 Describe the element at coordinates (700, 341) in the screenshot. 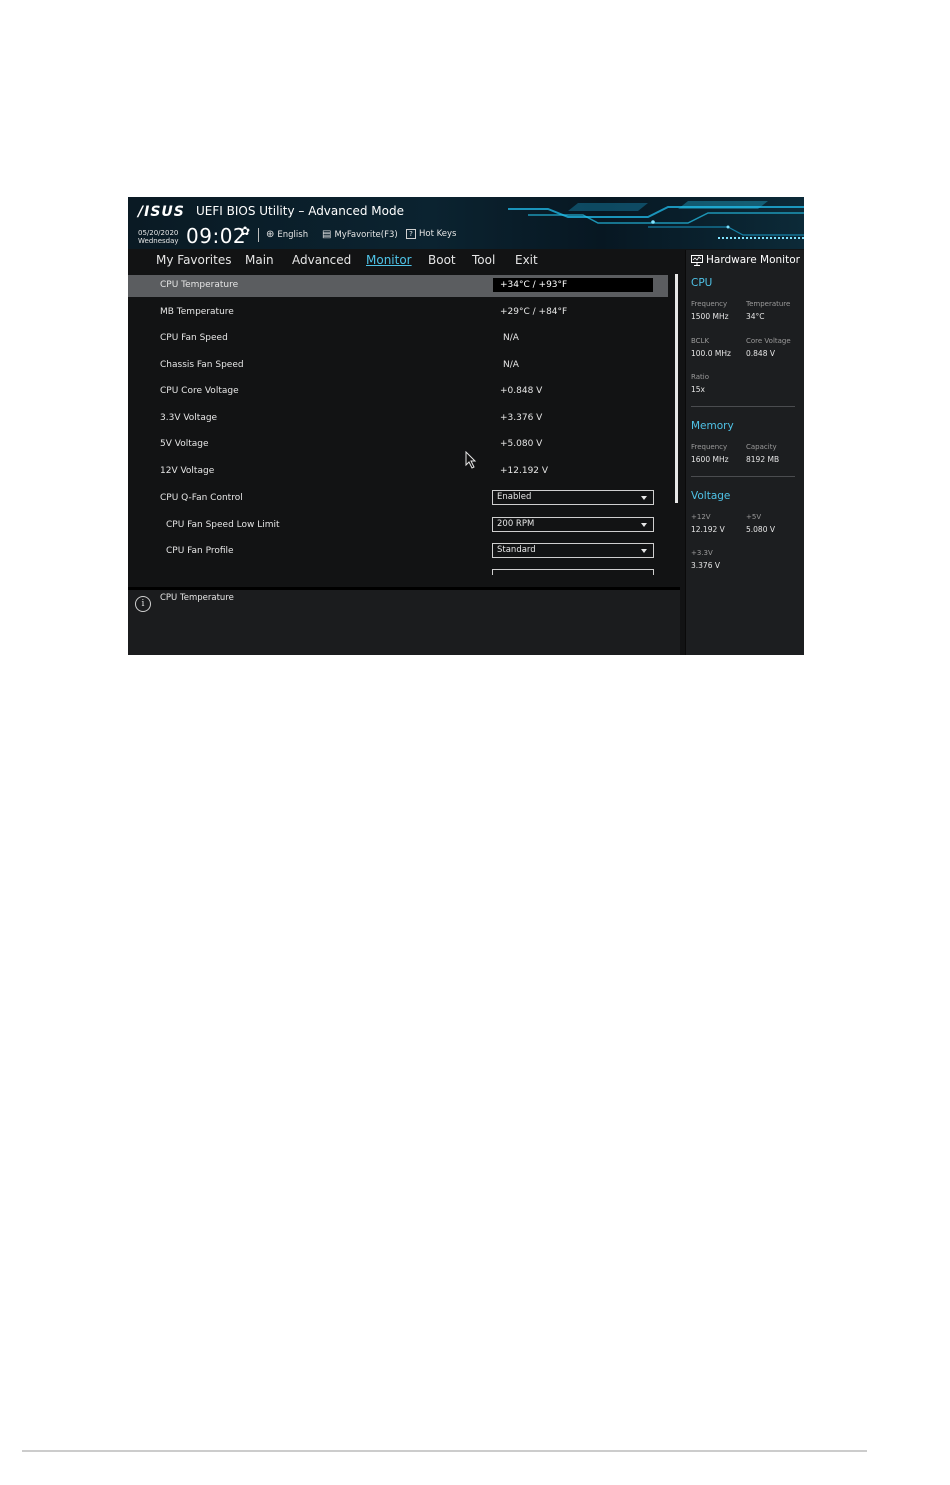

I see `hw-bclk-label: BCLK` at that location.